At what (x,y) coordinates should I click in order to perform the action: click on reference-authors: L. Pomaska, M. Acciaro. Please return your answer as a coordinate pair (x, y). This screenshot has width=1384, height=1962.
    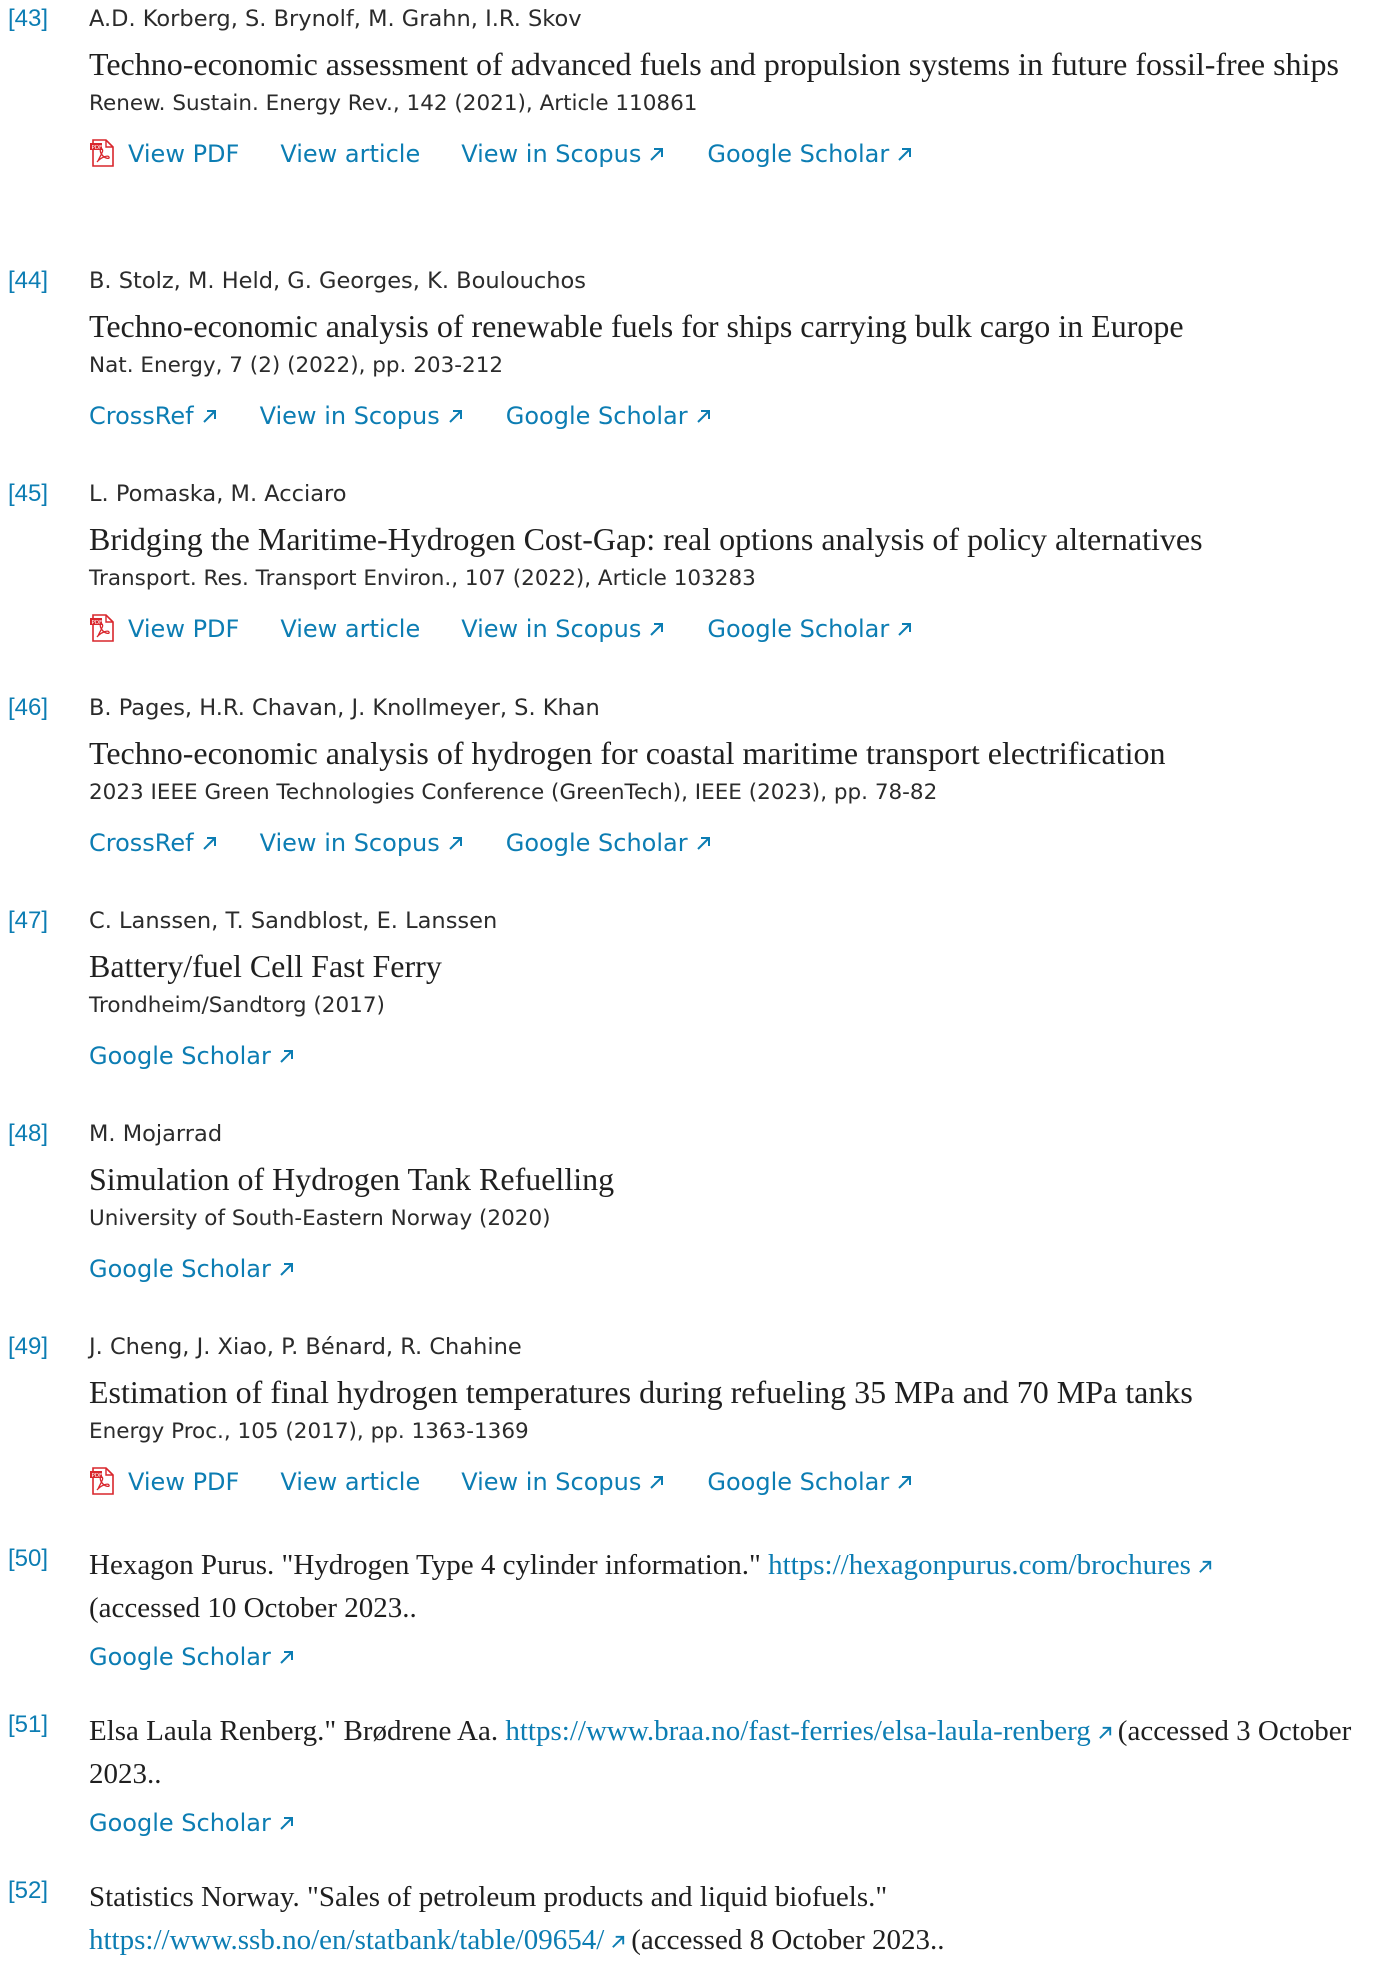
    Looking at the image, I should click on (218, 494).